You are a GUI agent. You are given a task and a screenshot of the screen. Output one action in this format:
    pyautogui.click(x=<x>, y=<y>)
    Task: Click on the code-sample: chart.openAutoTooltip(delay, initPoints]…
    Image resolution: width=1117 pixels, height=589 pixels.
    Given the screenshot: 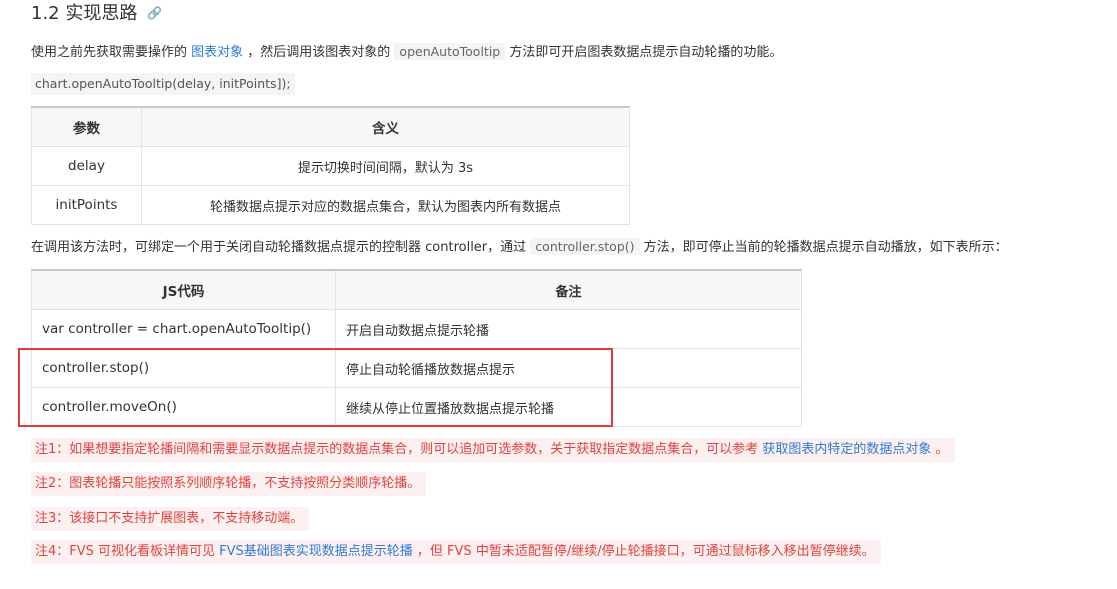 What is the action you would take?
    pyautogui.click(x=163, y=84)
    